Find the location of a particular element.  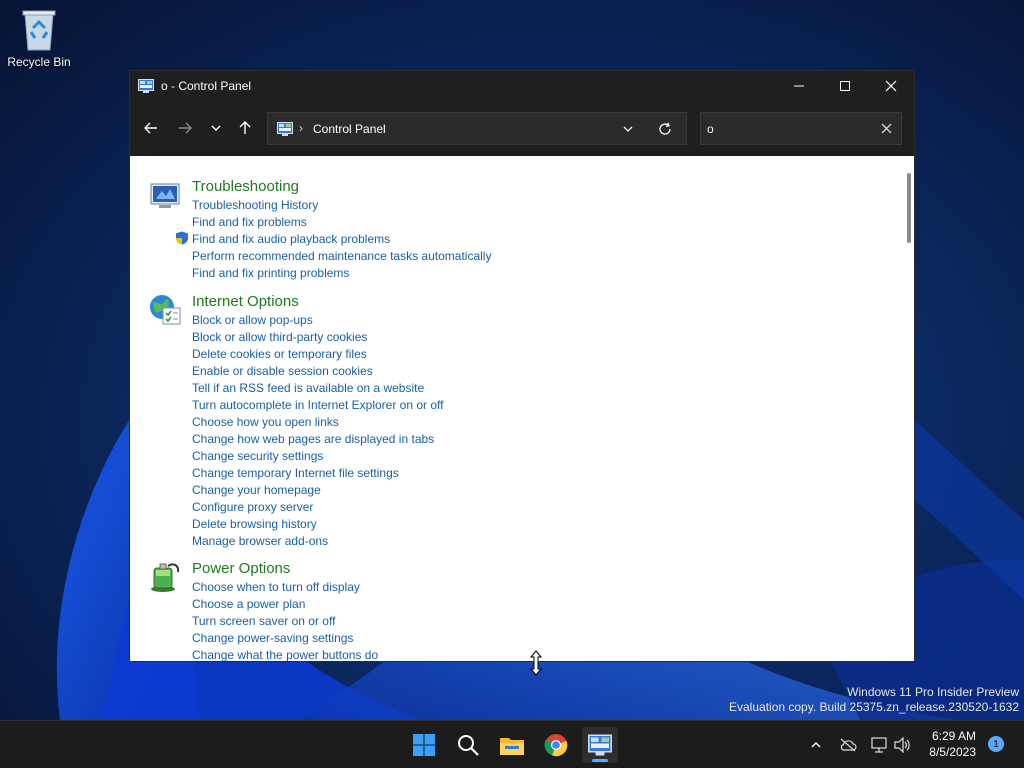

search-icon is located at coordinates (468, 745).